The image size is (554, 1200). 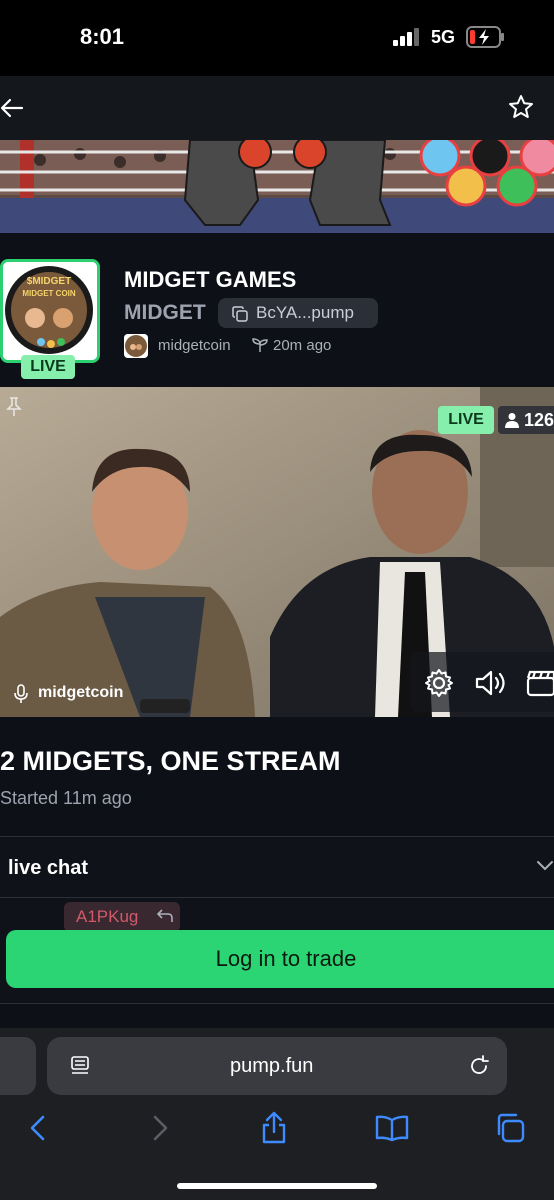 I want to click on contract-address-copy-button: BcYA...pump, so click(x=298, y=313).